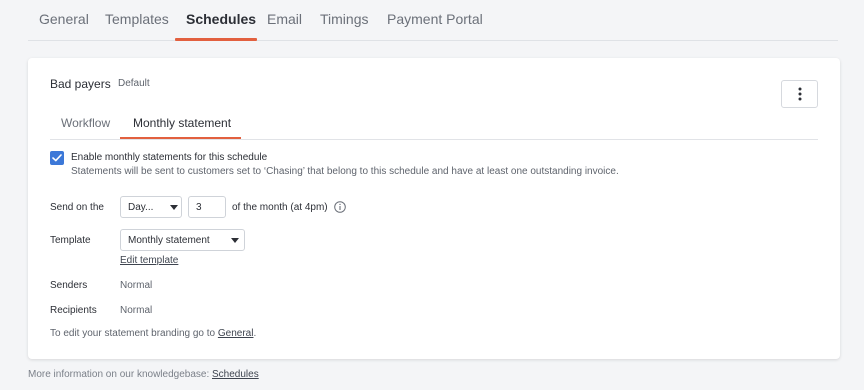 The image size is (864, 390). What do you see at coordinates (284, 19) in the screenshot?
I see `tab-email: Email` at bounding box center [284, 19].